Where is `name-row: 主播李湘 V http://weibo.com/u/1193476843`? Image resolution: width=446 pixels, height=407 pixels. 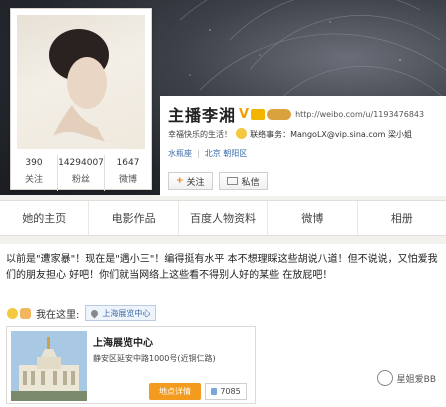
name-row: 主播李湘 V http://weibo.com/u/1193476843 is located at coordinates (296, 114).